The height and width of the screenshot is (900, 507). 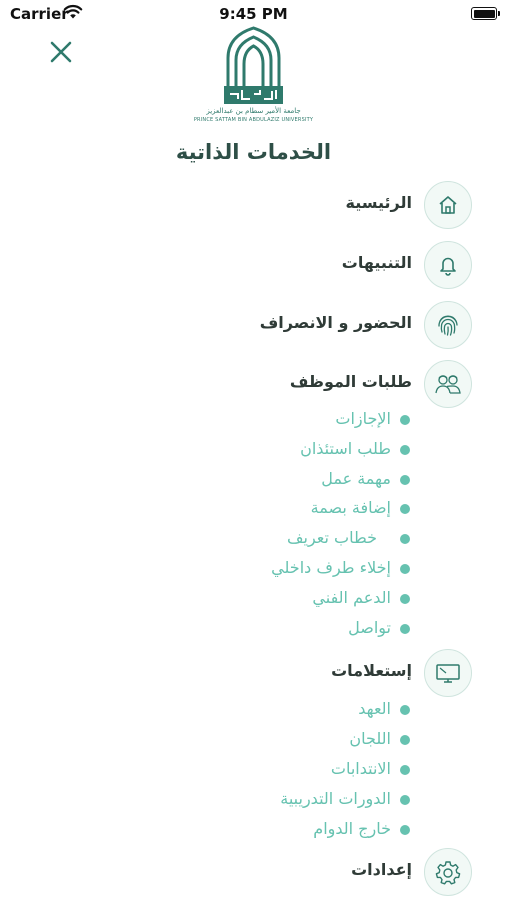 What do you see at coordinates (331, 567) in the screenshot?
I see `submenu-label: إخلاء طرف داخلي` at bounding box center [331, 567].